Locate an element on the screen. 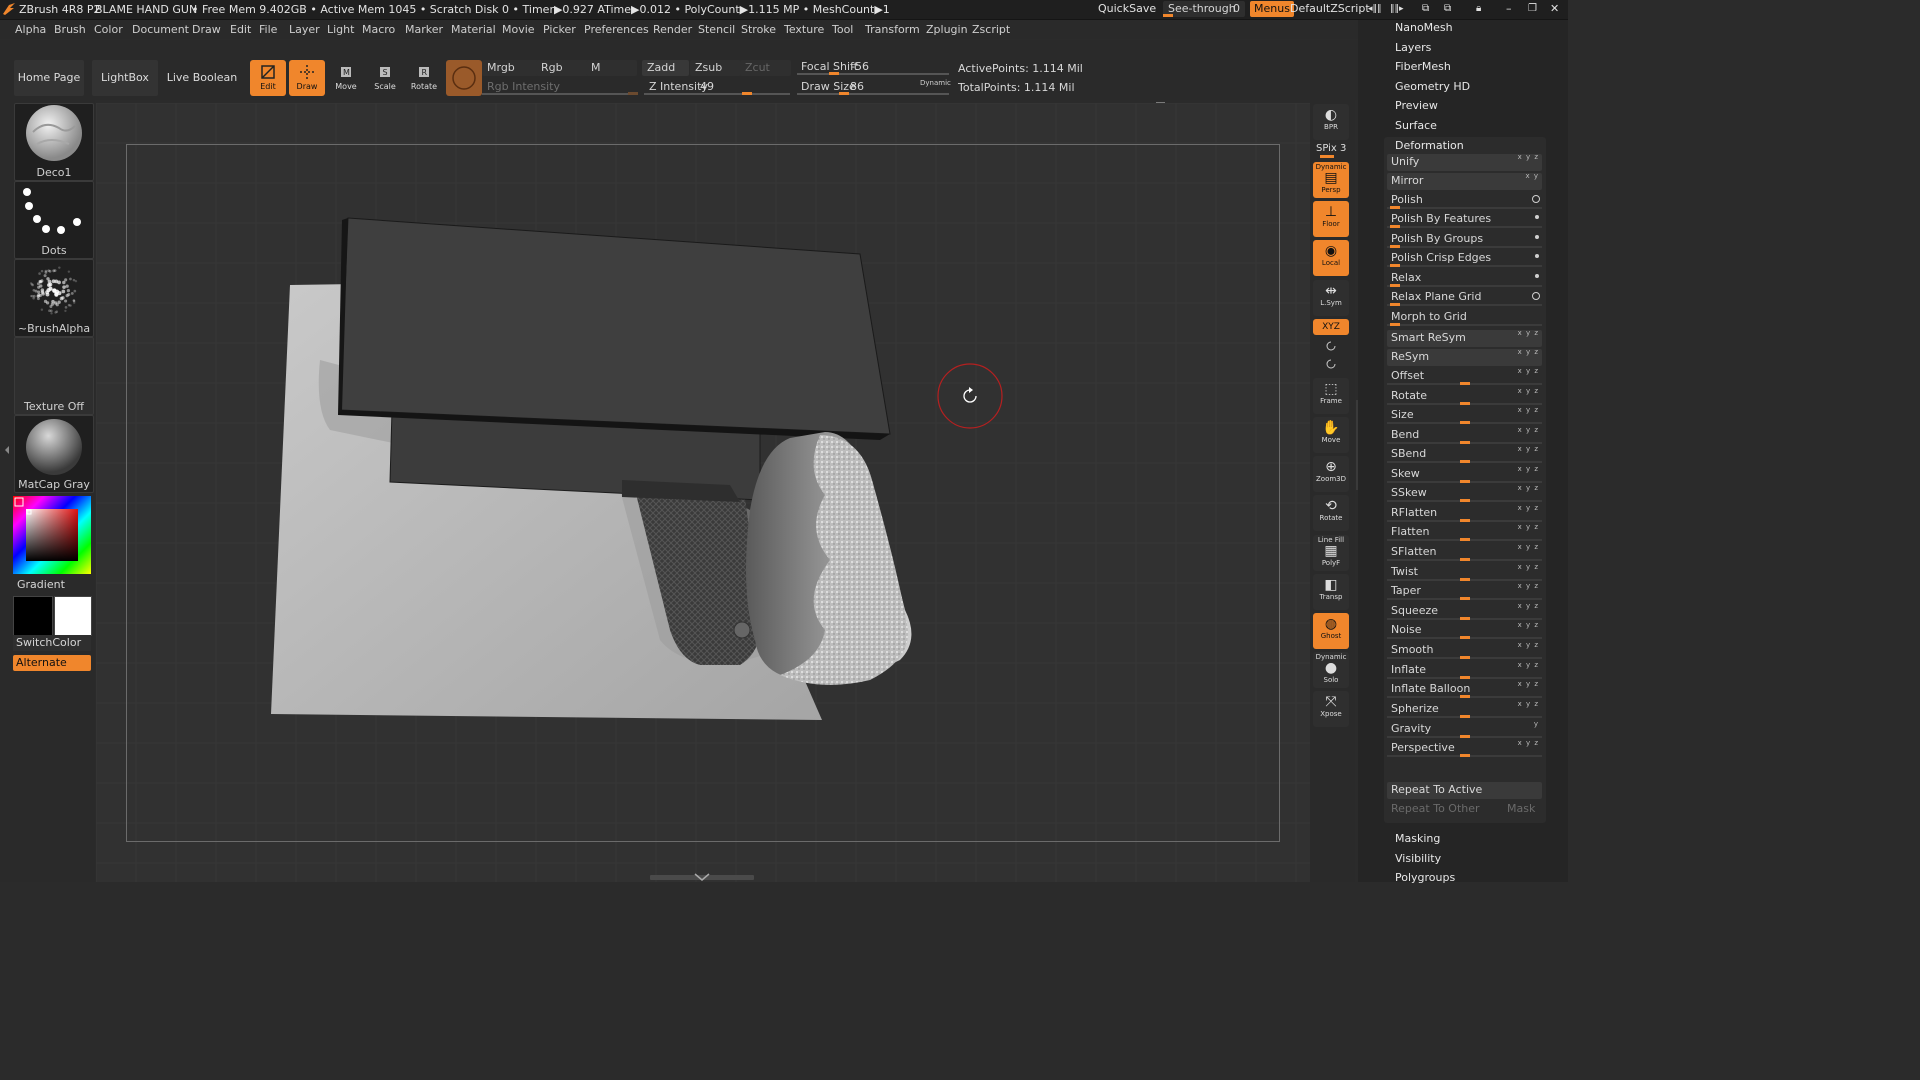 Image resolution: width=1920 pixels, height=1080 pixels. deformation-polish-slider: Polish is located at coordinates (1464, 200).